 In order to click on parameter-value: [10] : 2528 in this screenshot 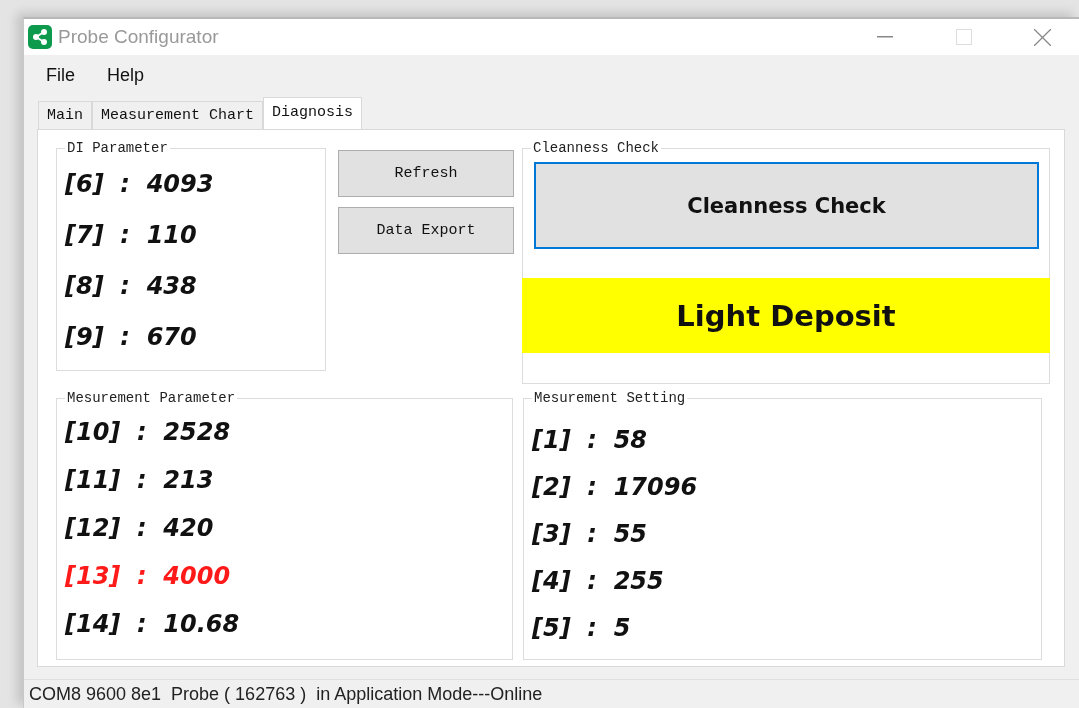, I will do `click(148, 432)`.